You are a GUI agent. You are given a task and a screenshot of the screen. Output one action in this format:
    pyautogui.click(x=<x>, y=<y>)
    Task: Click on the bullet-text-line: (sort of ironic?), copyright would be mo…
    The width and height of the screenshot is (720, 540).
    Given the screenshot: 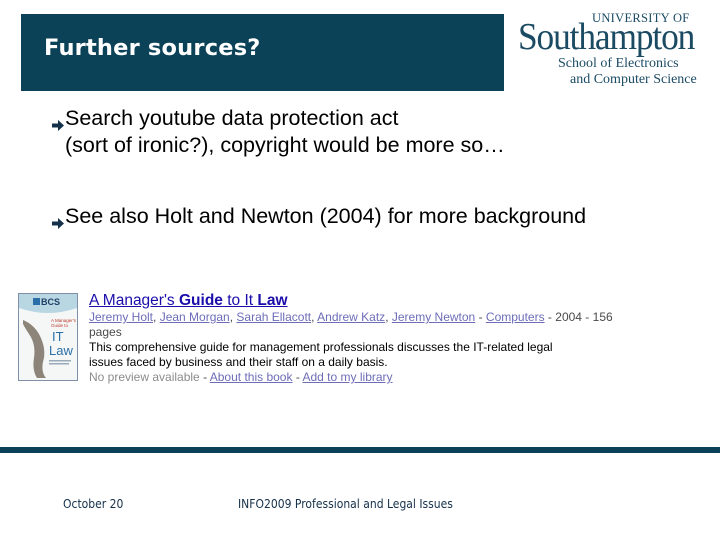 What is the action you would take?
    pyautogui.click(x=285, y=145)
    